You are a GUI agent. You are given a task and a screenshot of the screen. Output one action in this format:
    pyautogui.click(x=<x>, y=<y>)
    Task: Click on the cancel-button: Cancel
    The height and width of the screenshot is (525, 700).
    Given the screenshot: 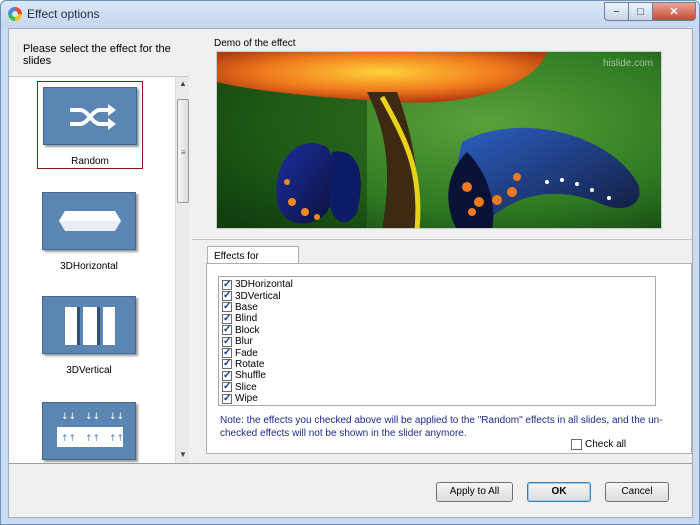 What is the action you would take?
    pyautogui.click(x=637, y=492)
    